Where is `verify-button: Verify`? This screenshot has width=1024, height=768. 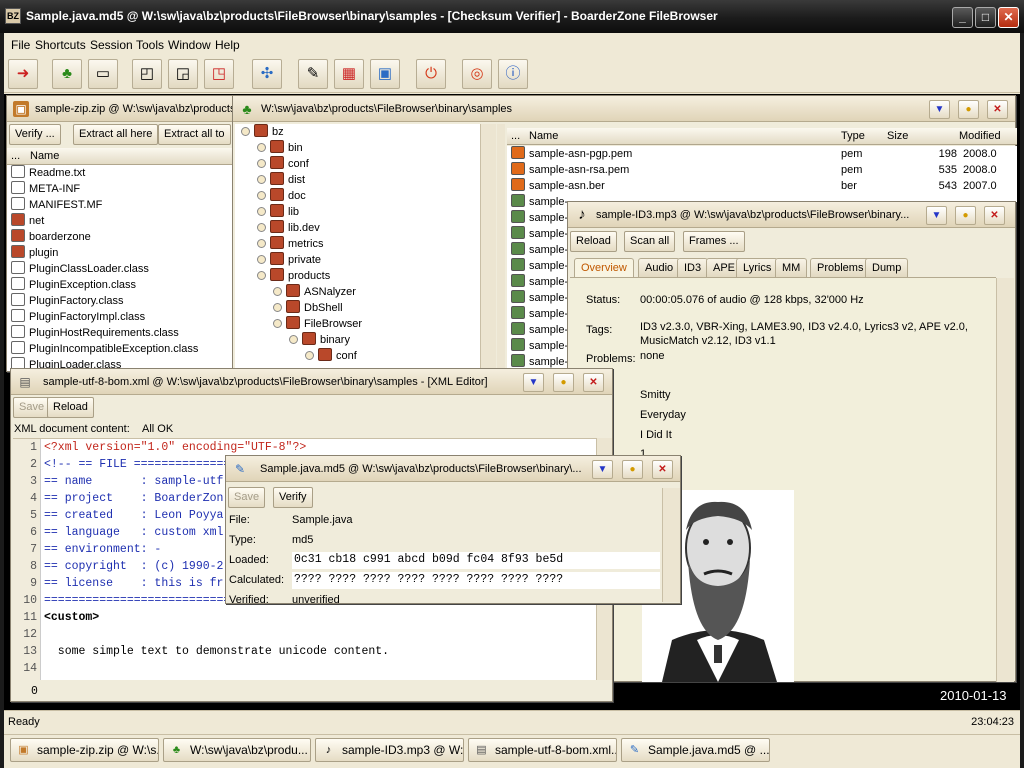
verify-button: Verify is located at coordinates (293, 497).